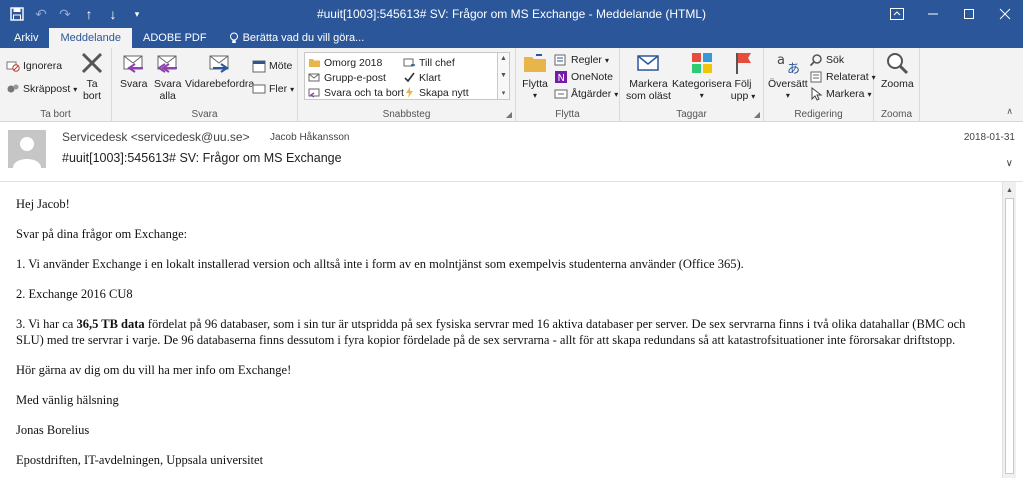 This screenshot has width=1023, height=478. I want to click on zoom-button: Zooma, so click(897, 70).